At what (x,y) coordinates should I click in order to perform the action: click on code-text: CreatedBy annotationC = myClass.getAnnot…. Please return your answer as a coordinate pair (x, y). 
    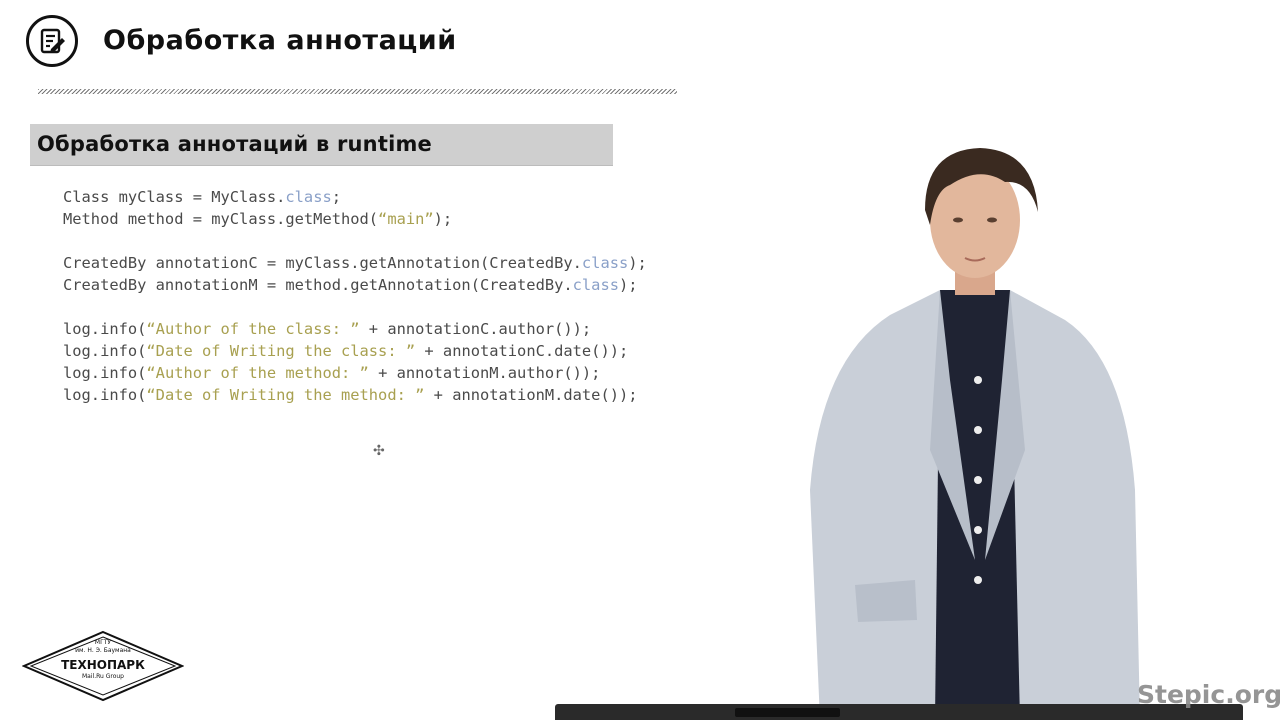
    Looking at the image, I should click on (322, 263).